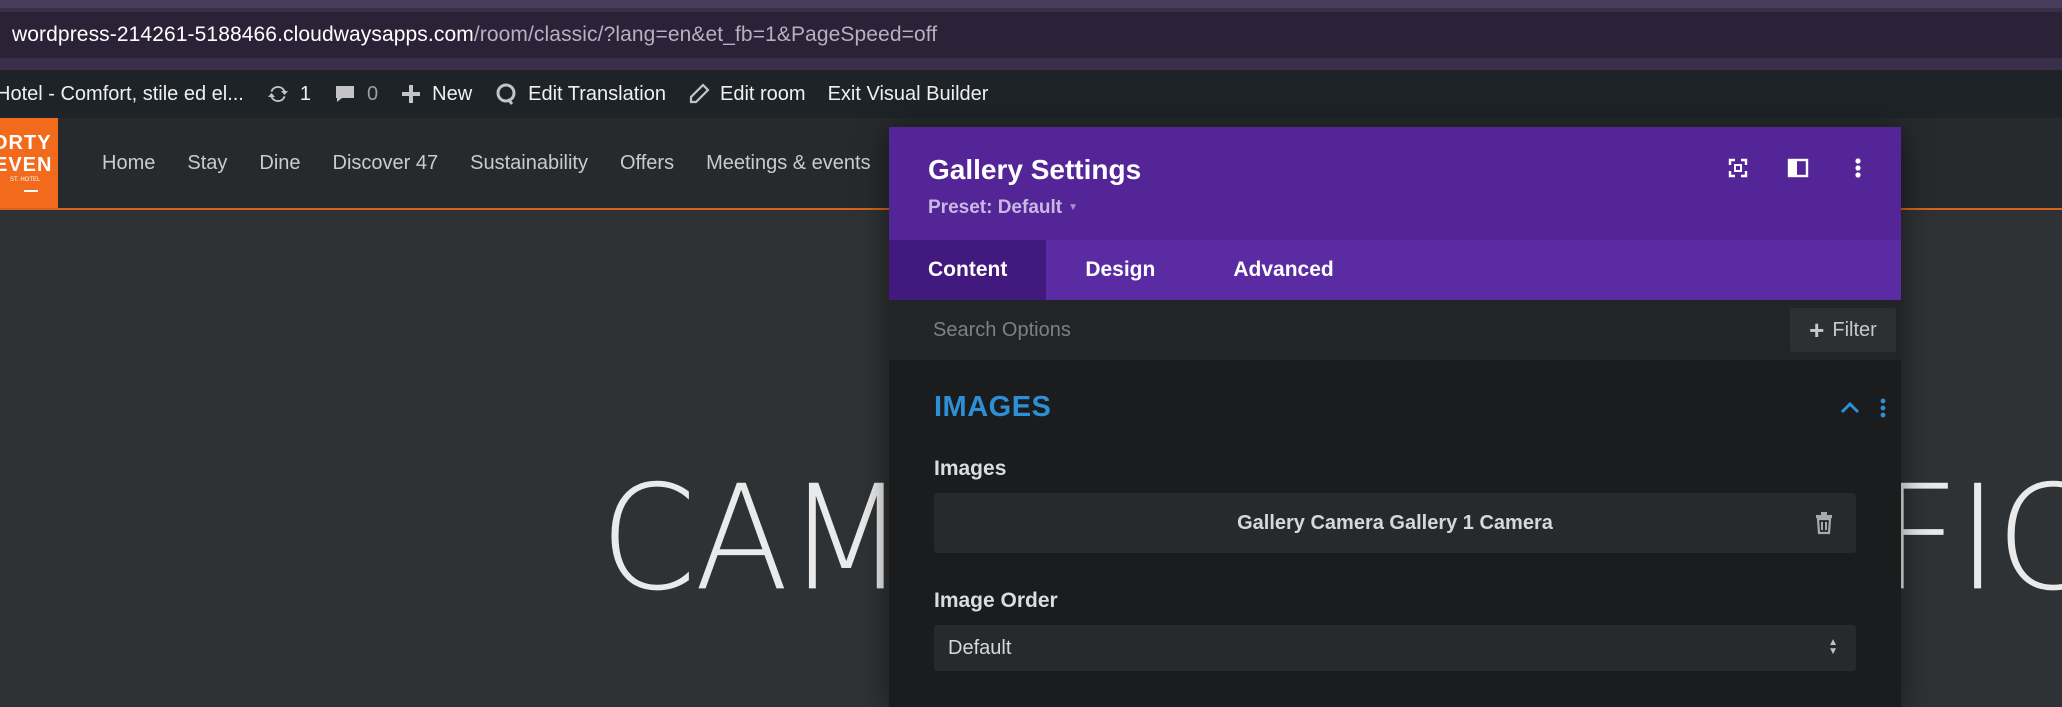 The width and height of the screenshot is (2062, 707). Describe the element at coordinates (1283, 270) in the screenshot. I see `tab-advanced: Advanced` at that location.